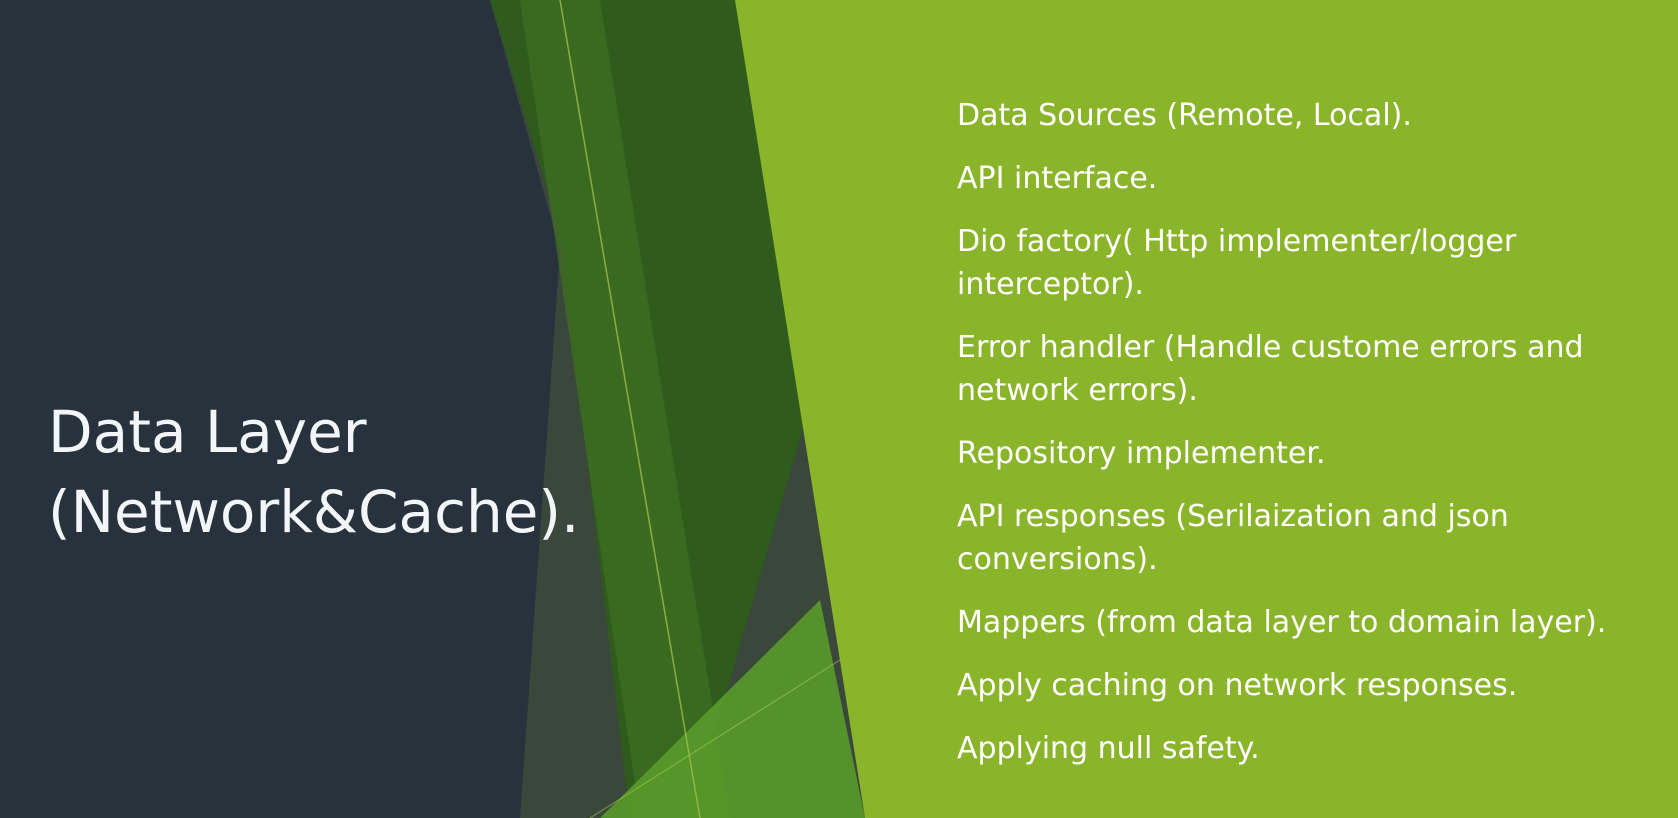 The width and height of the screenshot is (1678, 818). I want to click on slide-title-line-2: (Network&Cache)., so click(314, 512).